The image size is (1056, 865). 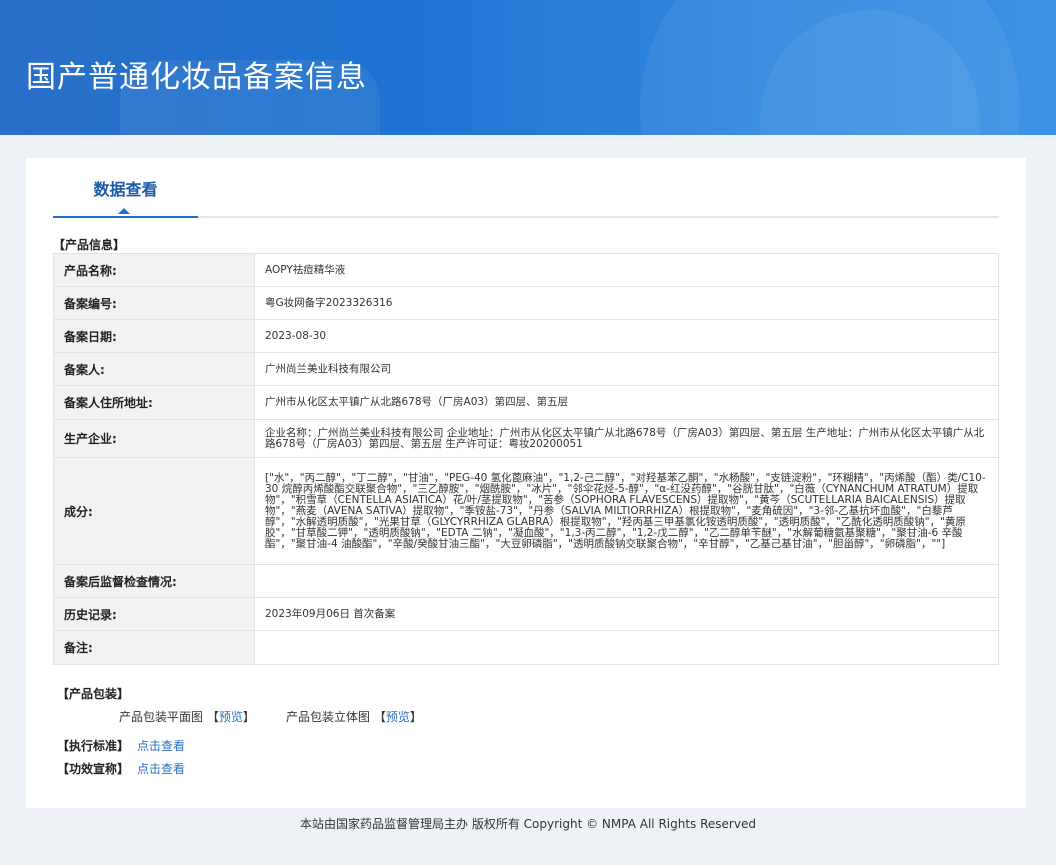 I want to click on product-name-value: AOPY祛痘精华液, so click(x=626, y=270).